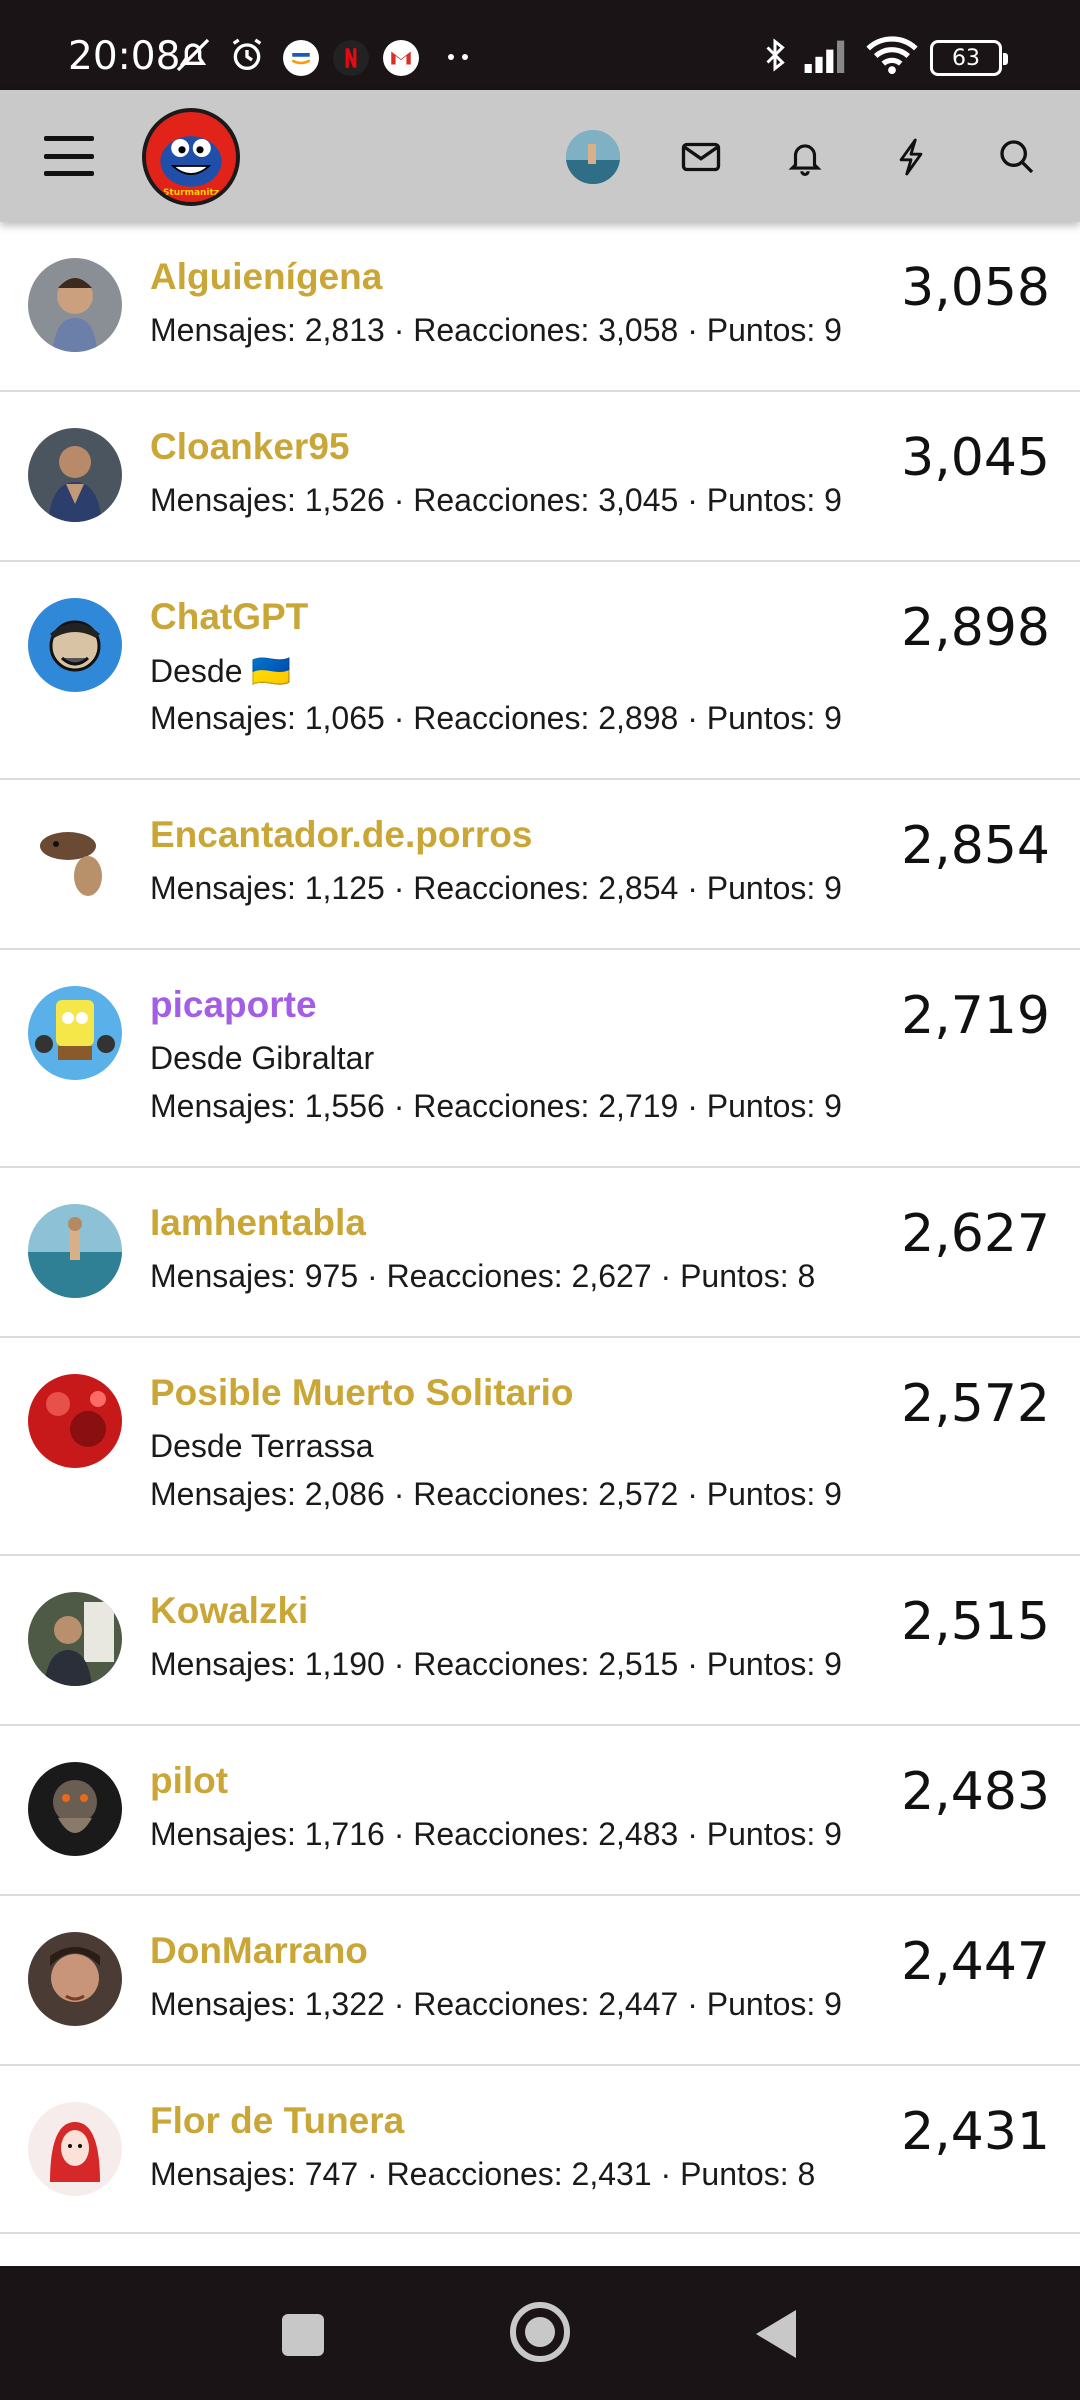  What do you see at coordinates (975, 2132) in the screenshot?
I see `reaction-score: 2,431` at bounding box center [975, 2132].